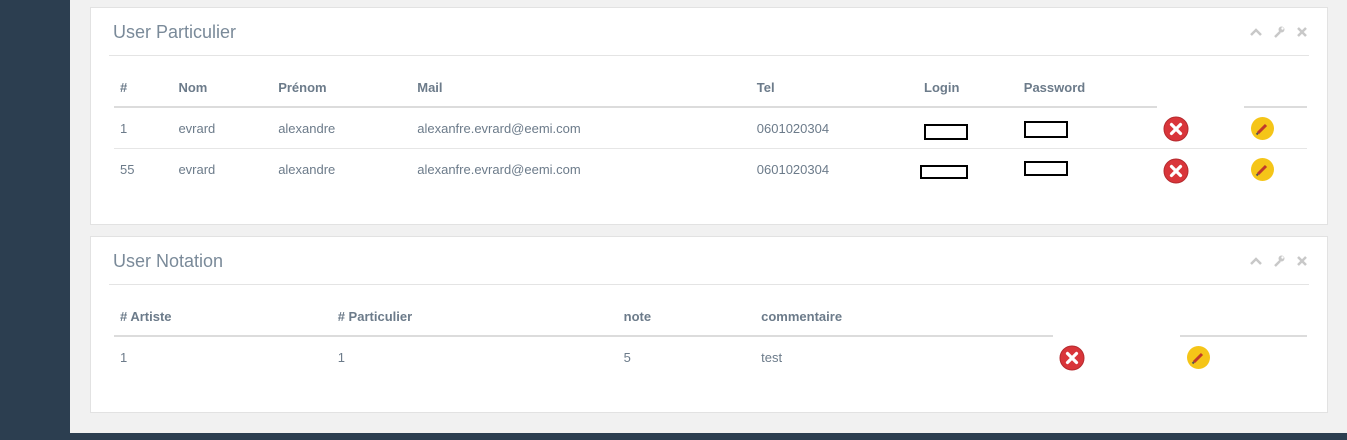 The height and width of the screenshot is (440, 1347). What do you see at coordinates (127, 169) in the screenshot?
I see `cell-id: 55` at bounding box center [127, 169].